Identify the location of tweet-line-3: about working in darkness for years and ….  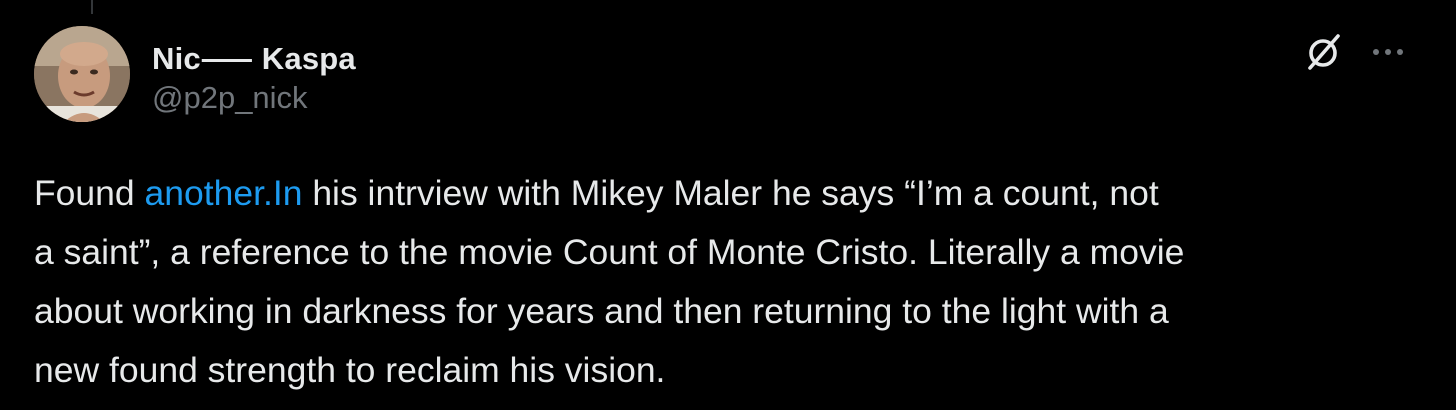
(601, 311).